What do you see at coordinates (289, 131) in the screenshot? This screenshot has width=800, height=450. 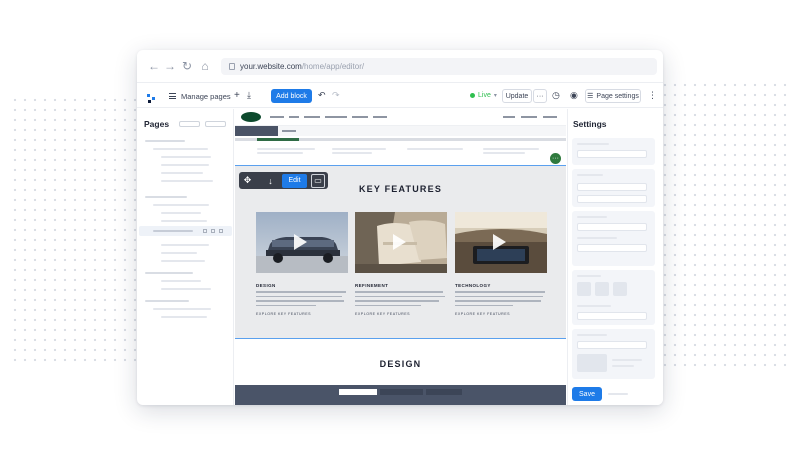 I see `subnav-link` at bounding box center [289, 131].